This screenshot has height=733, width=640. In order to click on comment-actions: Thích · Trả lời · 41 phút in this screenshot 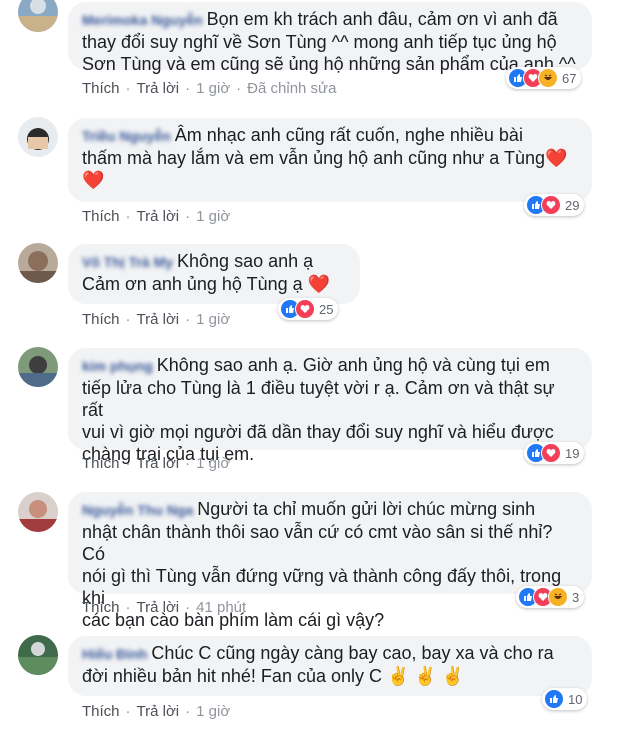, I will do `click(164, 607)`.